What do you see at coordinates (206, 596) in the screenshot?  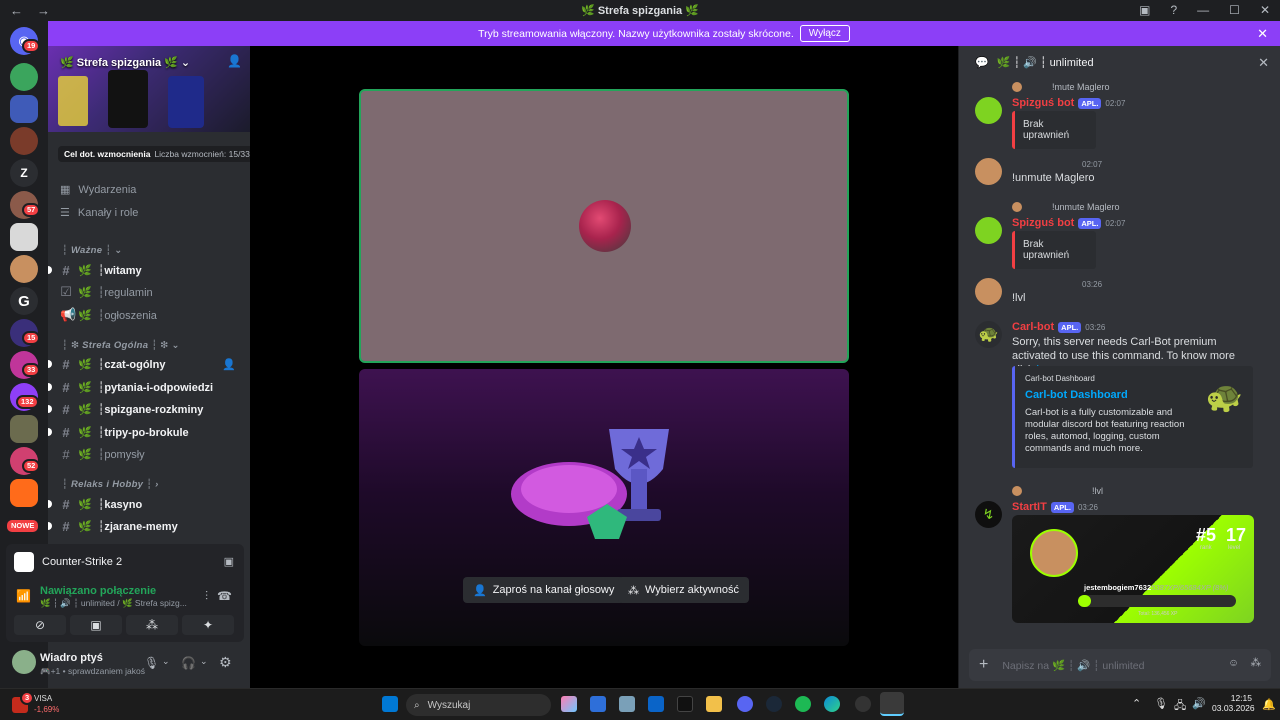 I see `noise-suppression-icon: ⫶` at bounding box center [206, 596].